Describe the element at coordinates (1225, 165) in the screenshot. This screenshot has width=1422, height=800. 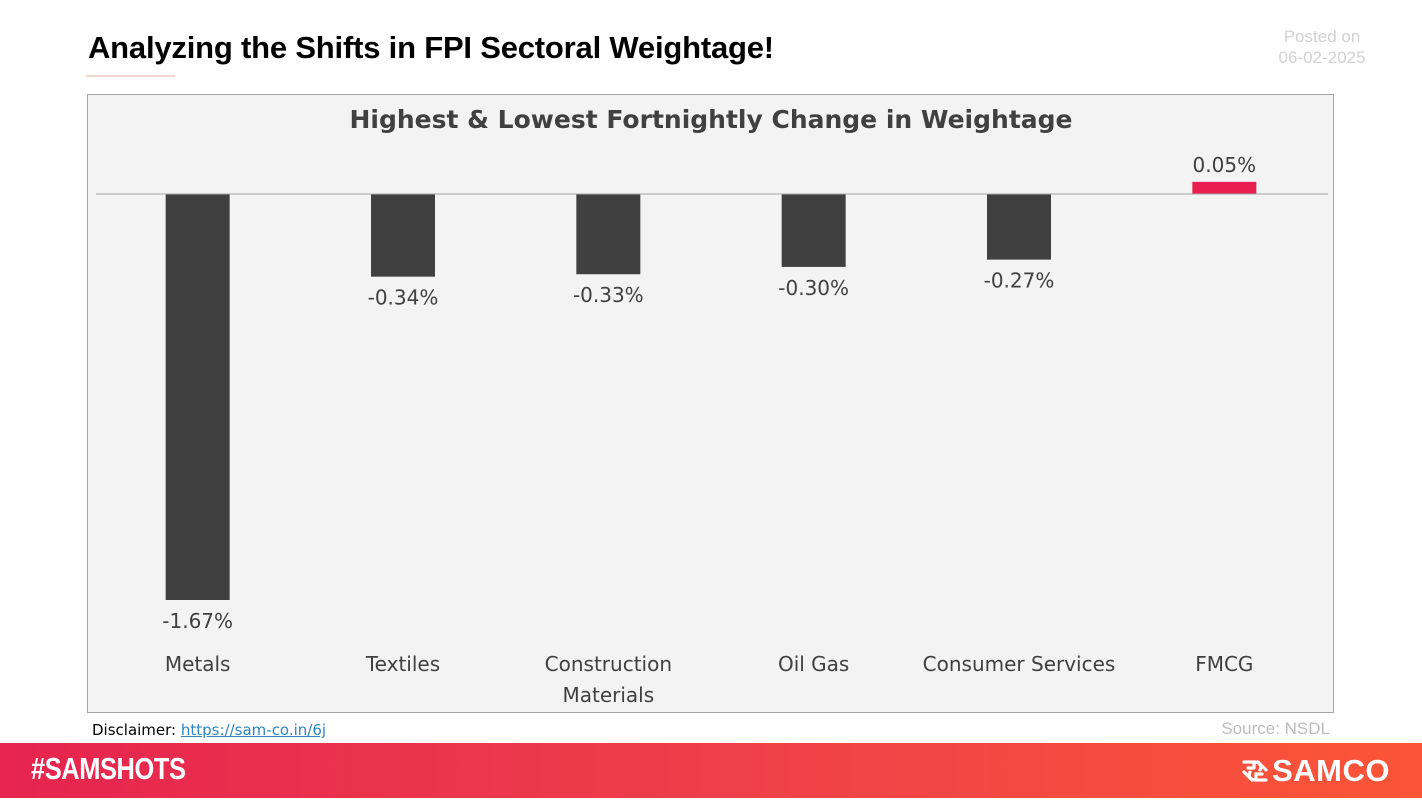
I see `data-label: 0.05%` at that location.